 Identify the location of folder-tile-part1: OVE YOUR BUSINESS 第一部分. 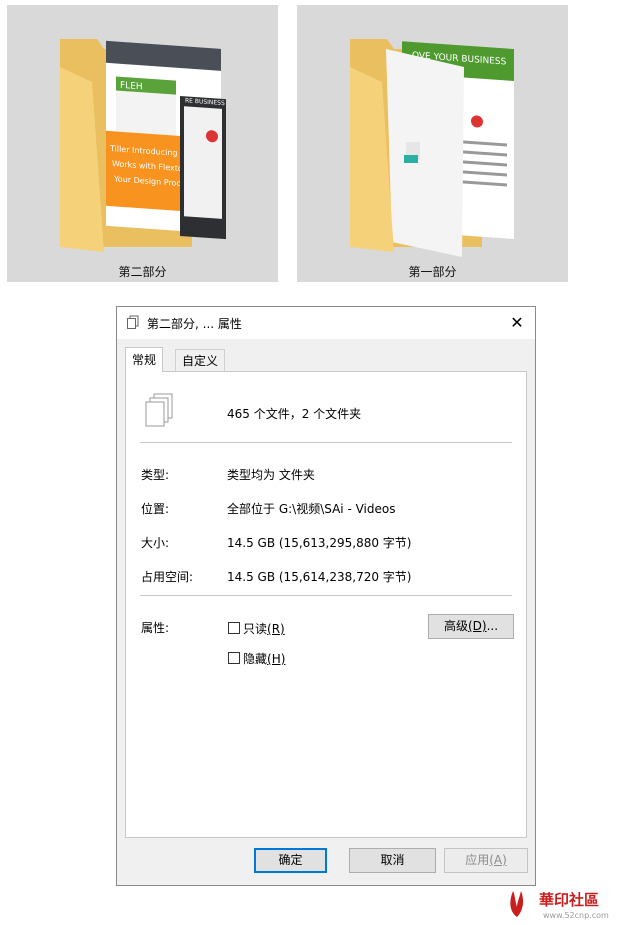
(432, 143).